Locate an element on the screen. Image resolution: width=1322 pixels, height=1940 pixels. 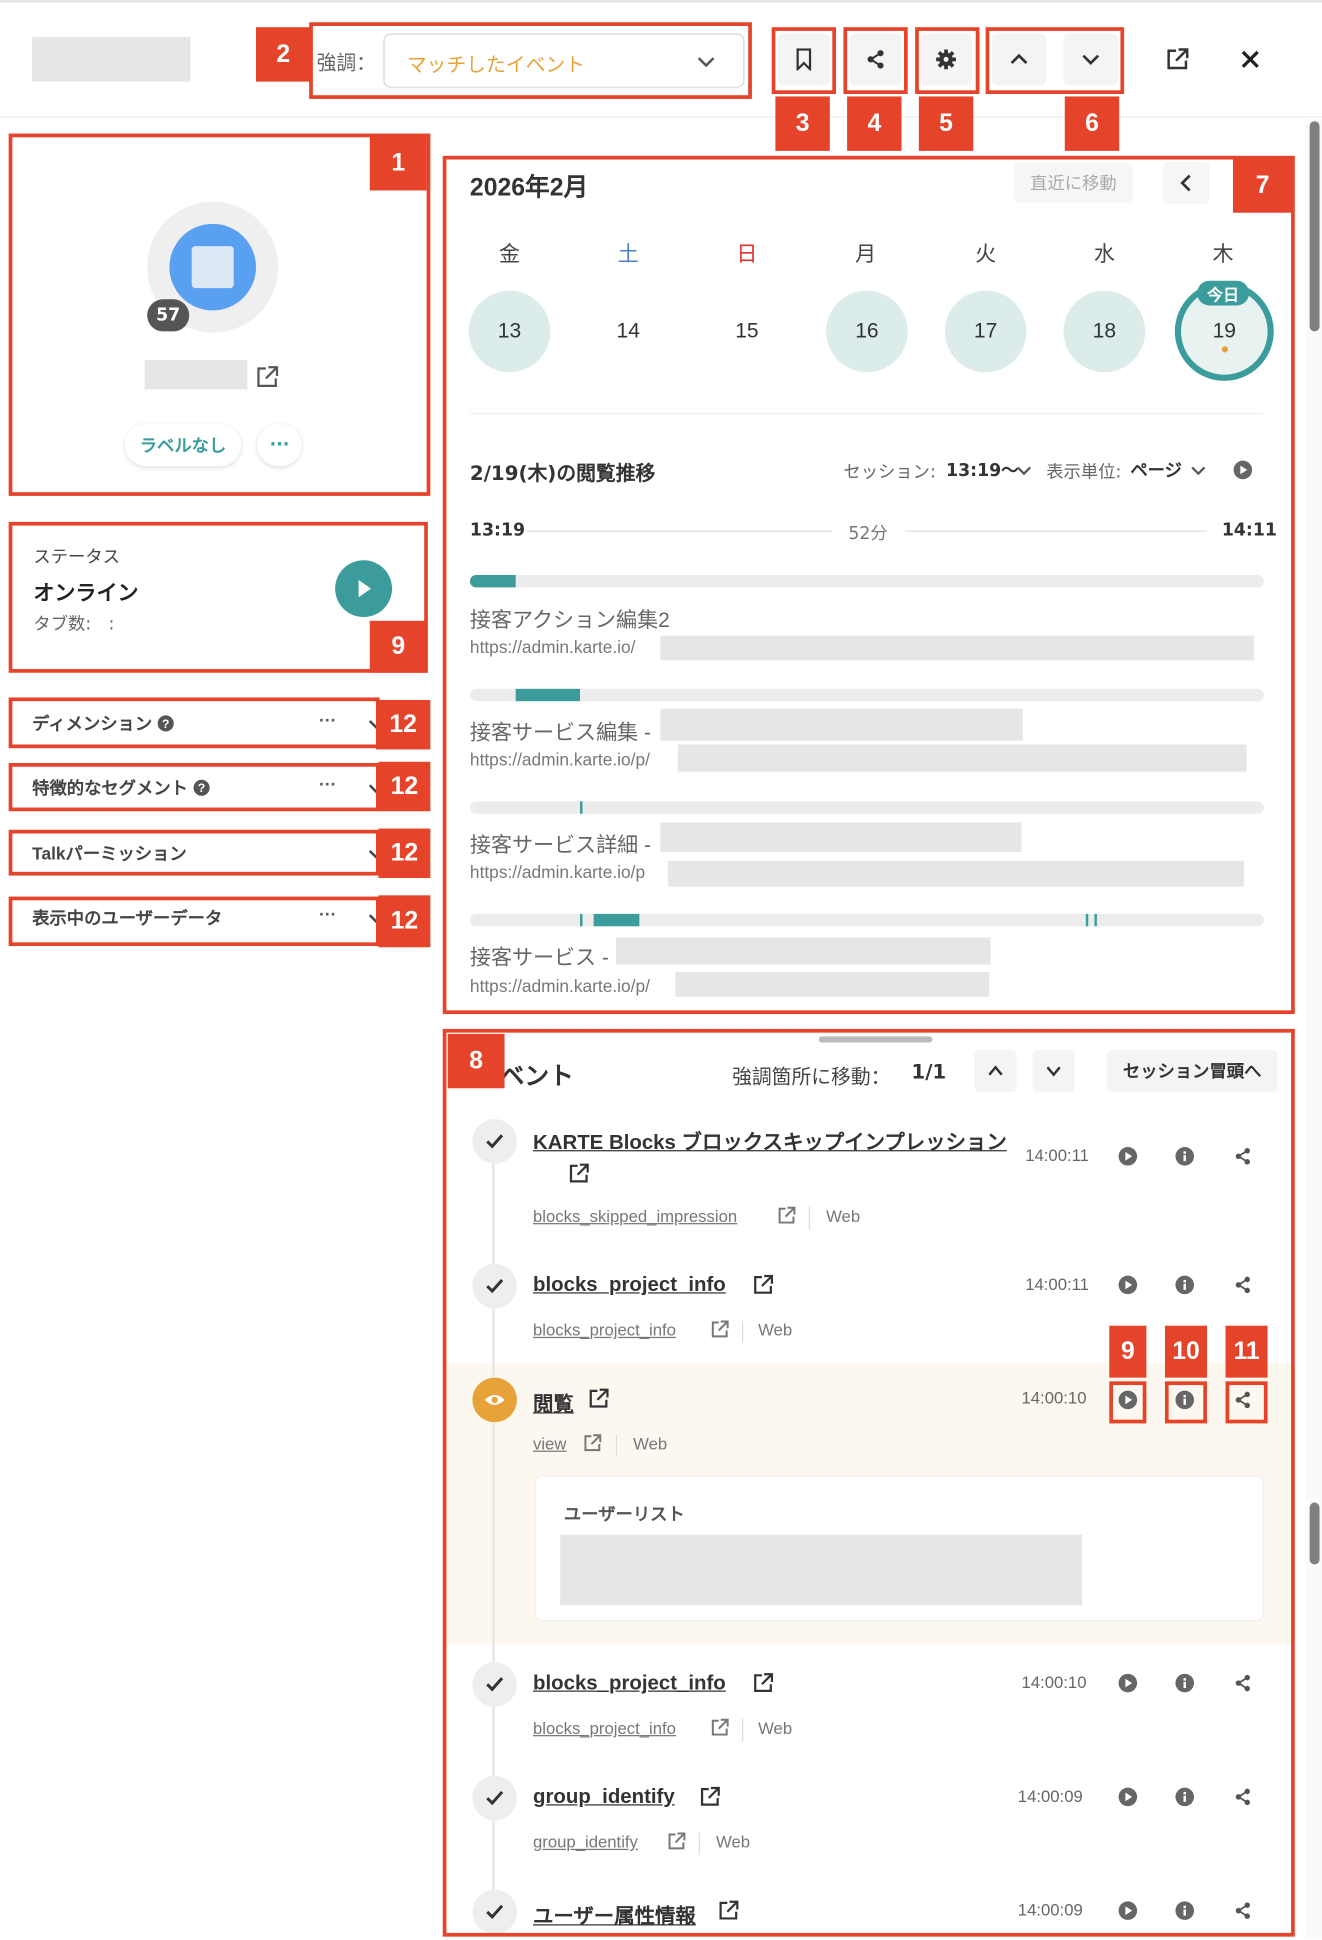
annotation-badge-12c: 12 is located at coordinates (404, 853).